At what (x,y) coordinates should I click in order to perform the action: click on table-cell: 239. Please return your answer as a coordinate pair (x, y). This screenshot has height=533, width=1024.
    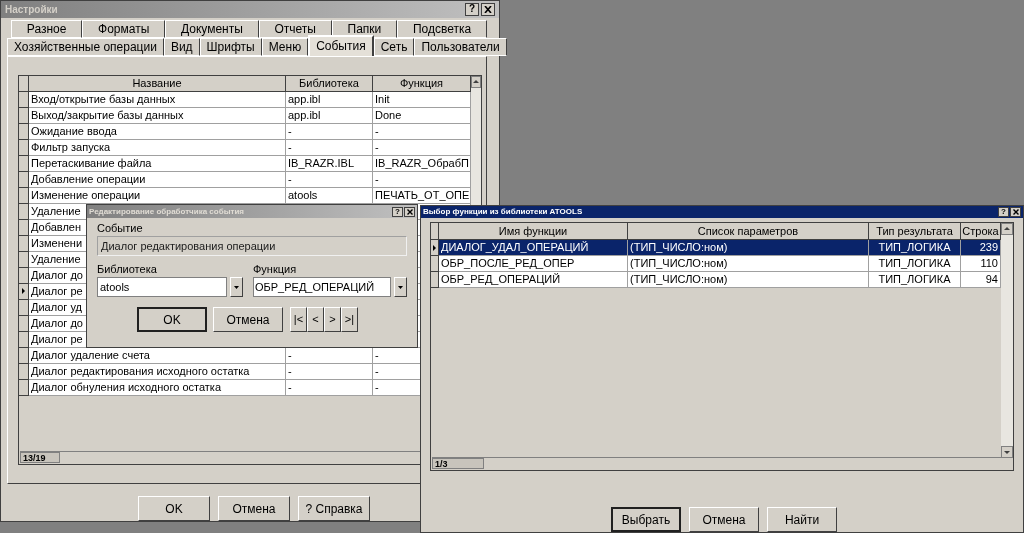
    Looking at the image, I should click on (981, 248).